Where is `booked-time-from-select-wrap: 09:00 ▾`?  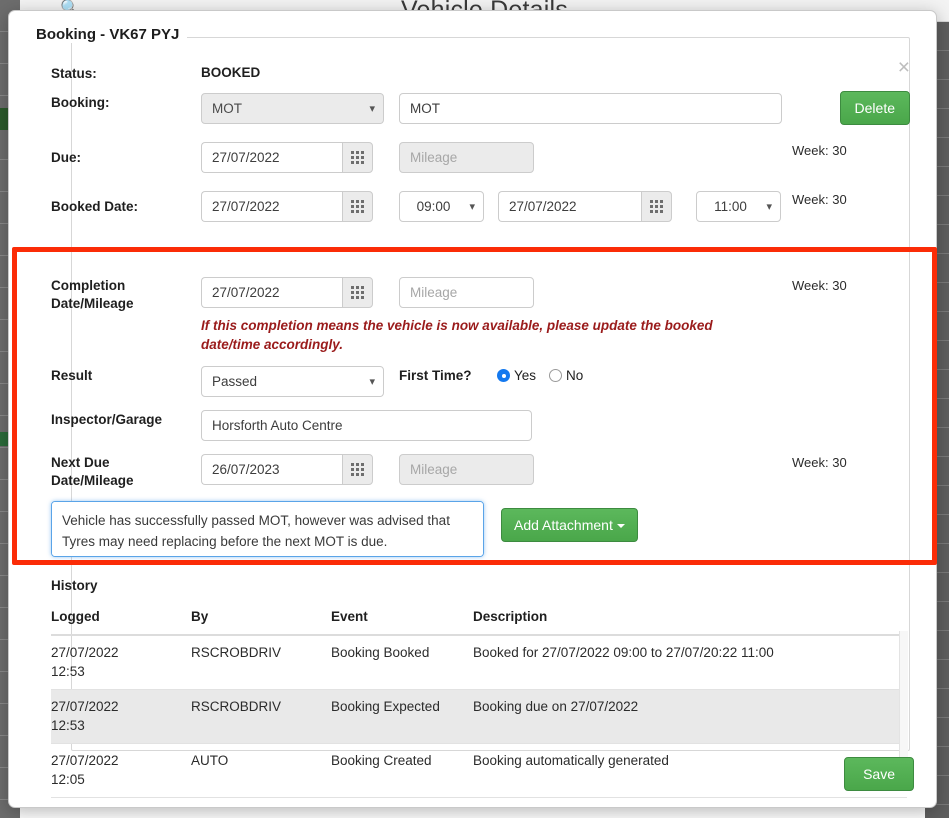 booked-time-from-select-wrap: 09:00 ▾ is located at coordinates (441, 206).